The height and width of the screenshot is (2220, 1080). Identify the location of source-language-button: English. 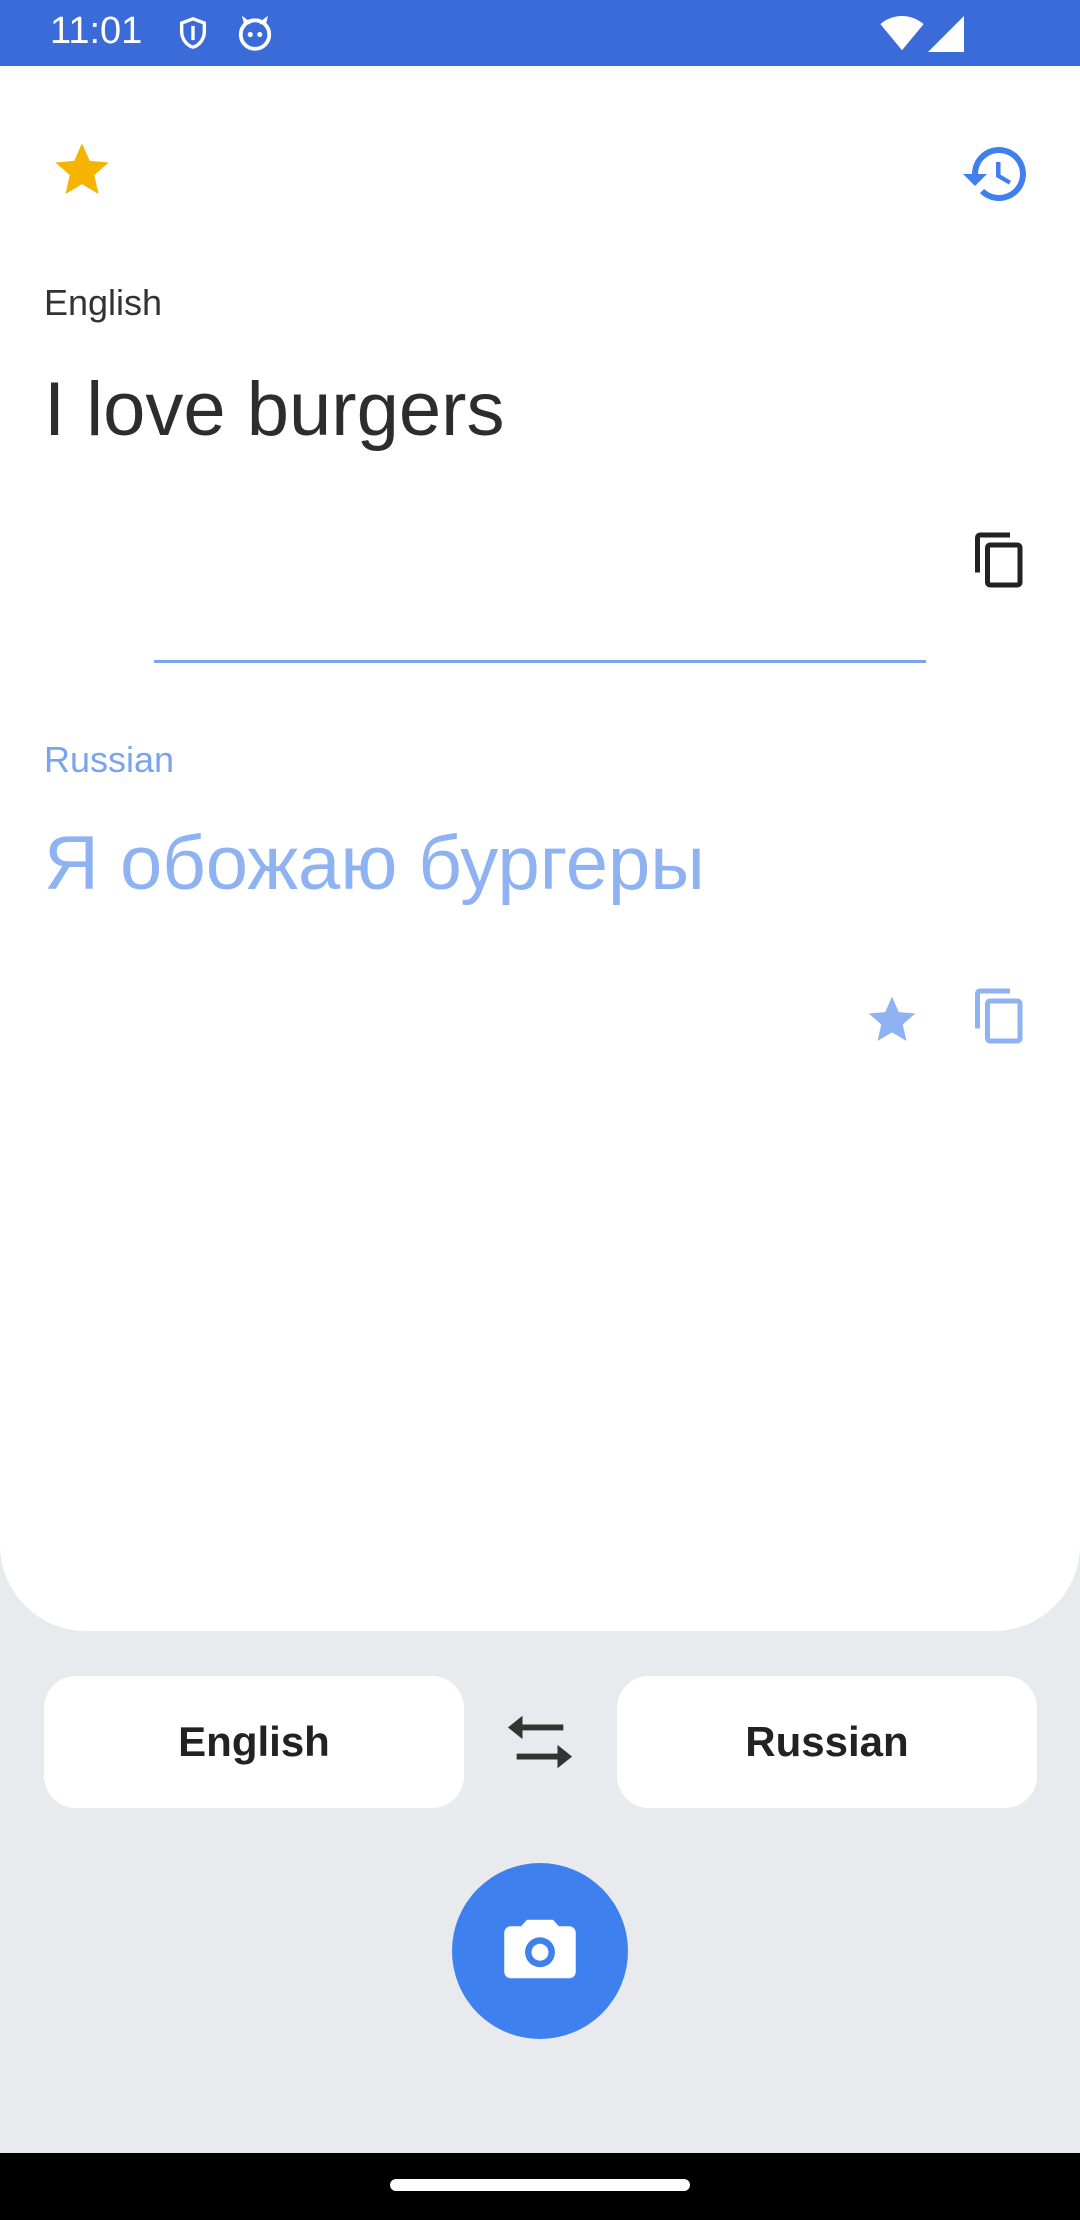
(254, 1742).